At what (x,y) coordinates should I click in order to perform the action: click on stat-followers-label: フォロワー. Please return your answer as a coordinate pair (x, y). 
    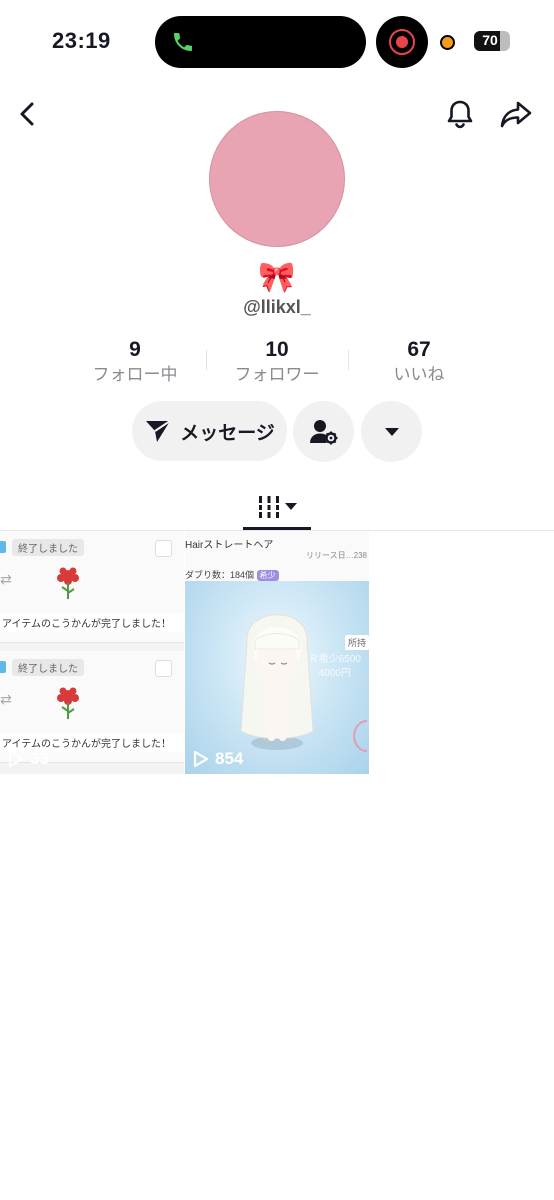
    Looking at the image, I should click on (277, 374).